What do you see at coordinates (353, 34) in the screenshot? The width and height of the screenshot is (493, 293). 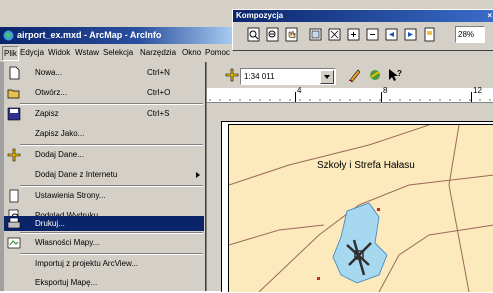 I see `fixed-zoom-in-icon` at bounding box center [353, 34].